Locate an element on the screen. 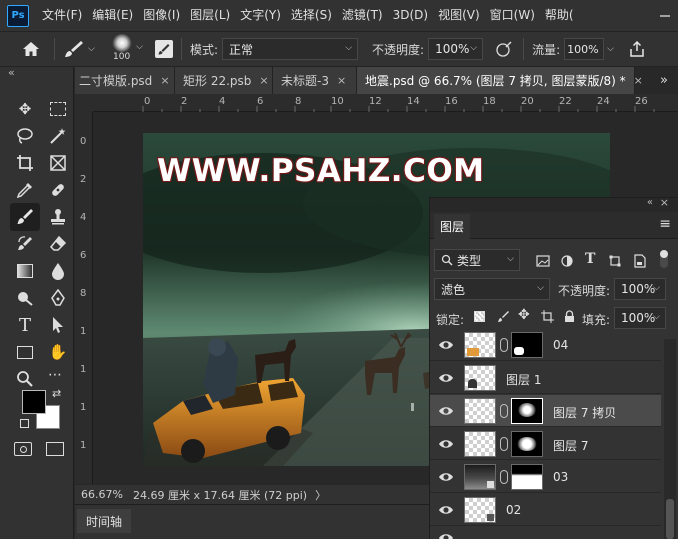  zoom-tool-icon is located at coordinates (25, 379).